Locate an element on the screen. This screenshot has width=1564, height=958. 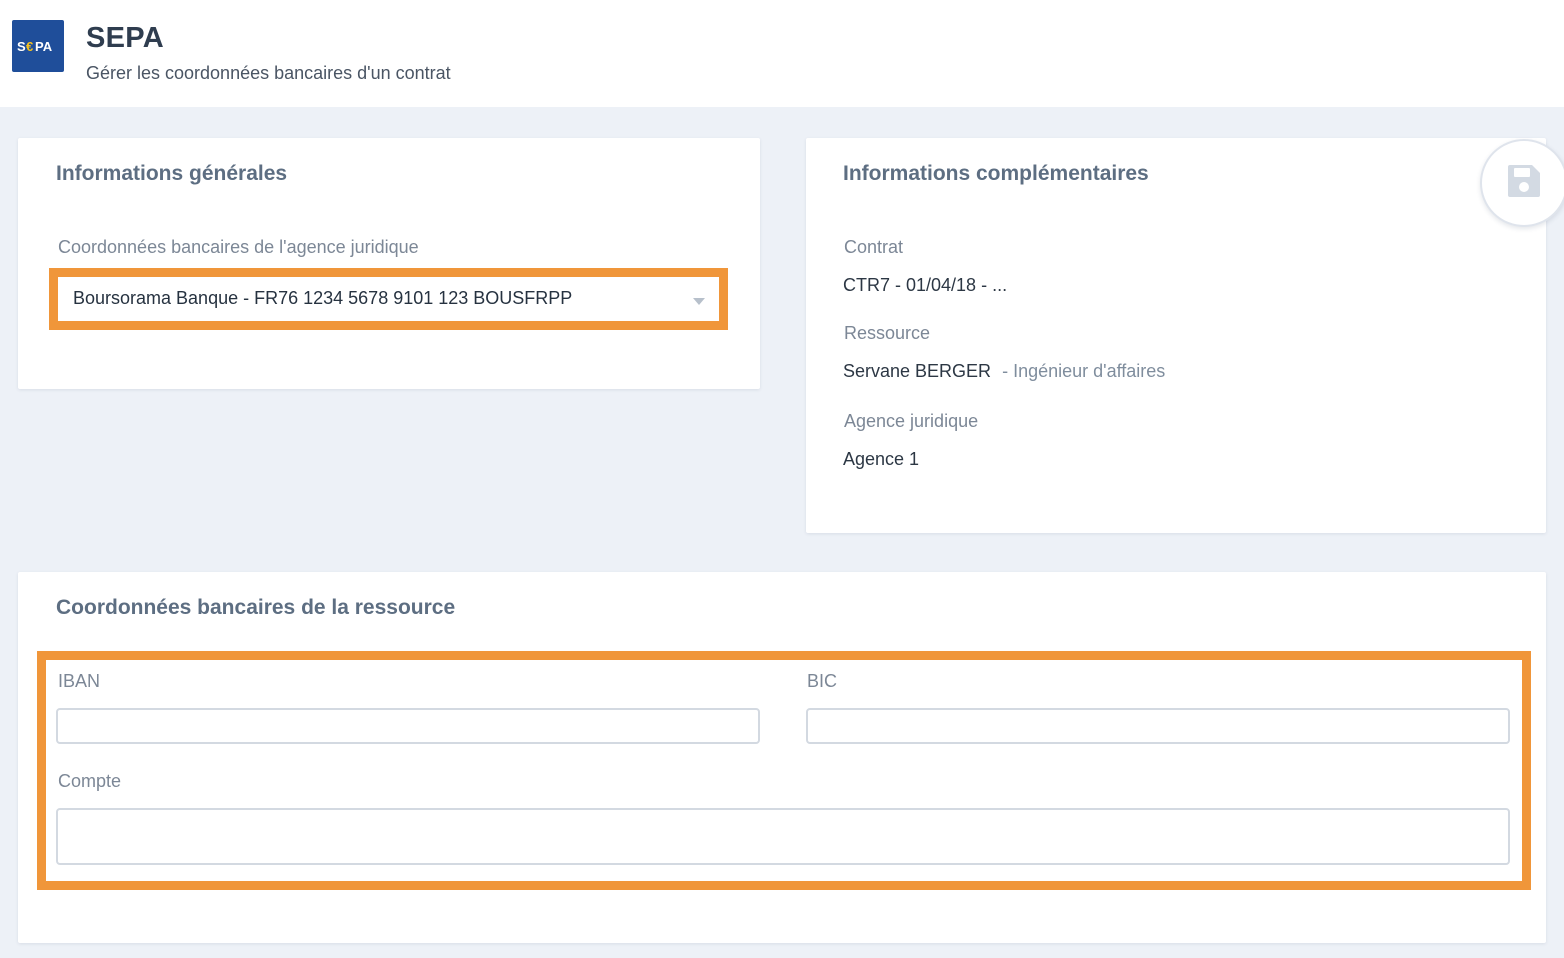
legal-agency-value: Agence 1 is located at coordinates (881, 459).